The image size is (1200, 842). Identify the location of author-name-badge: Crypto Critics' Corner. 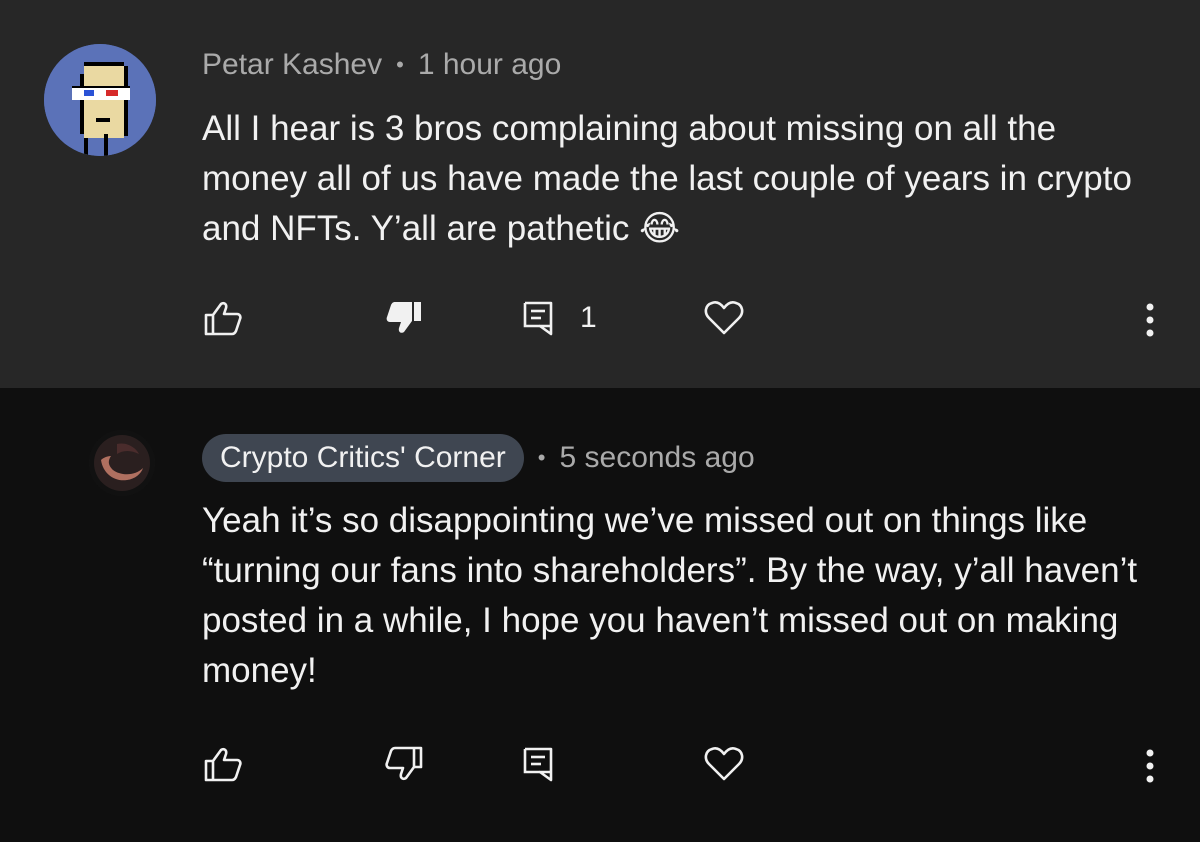
(363, 458).